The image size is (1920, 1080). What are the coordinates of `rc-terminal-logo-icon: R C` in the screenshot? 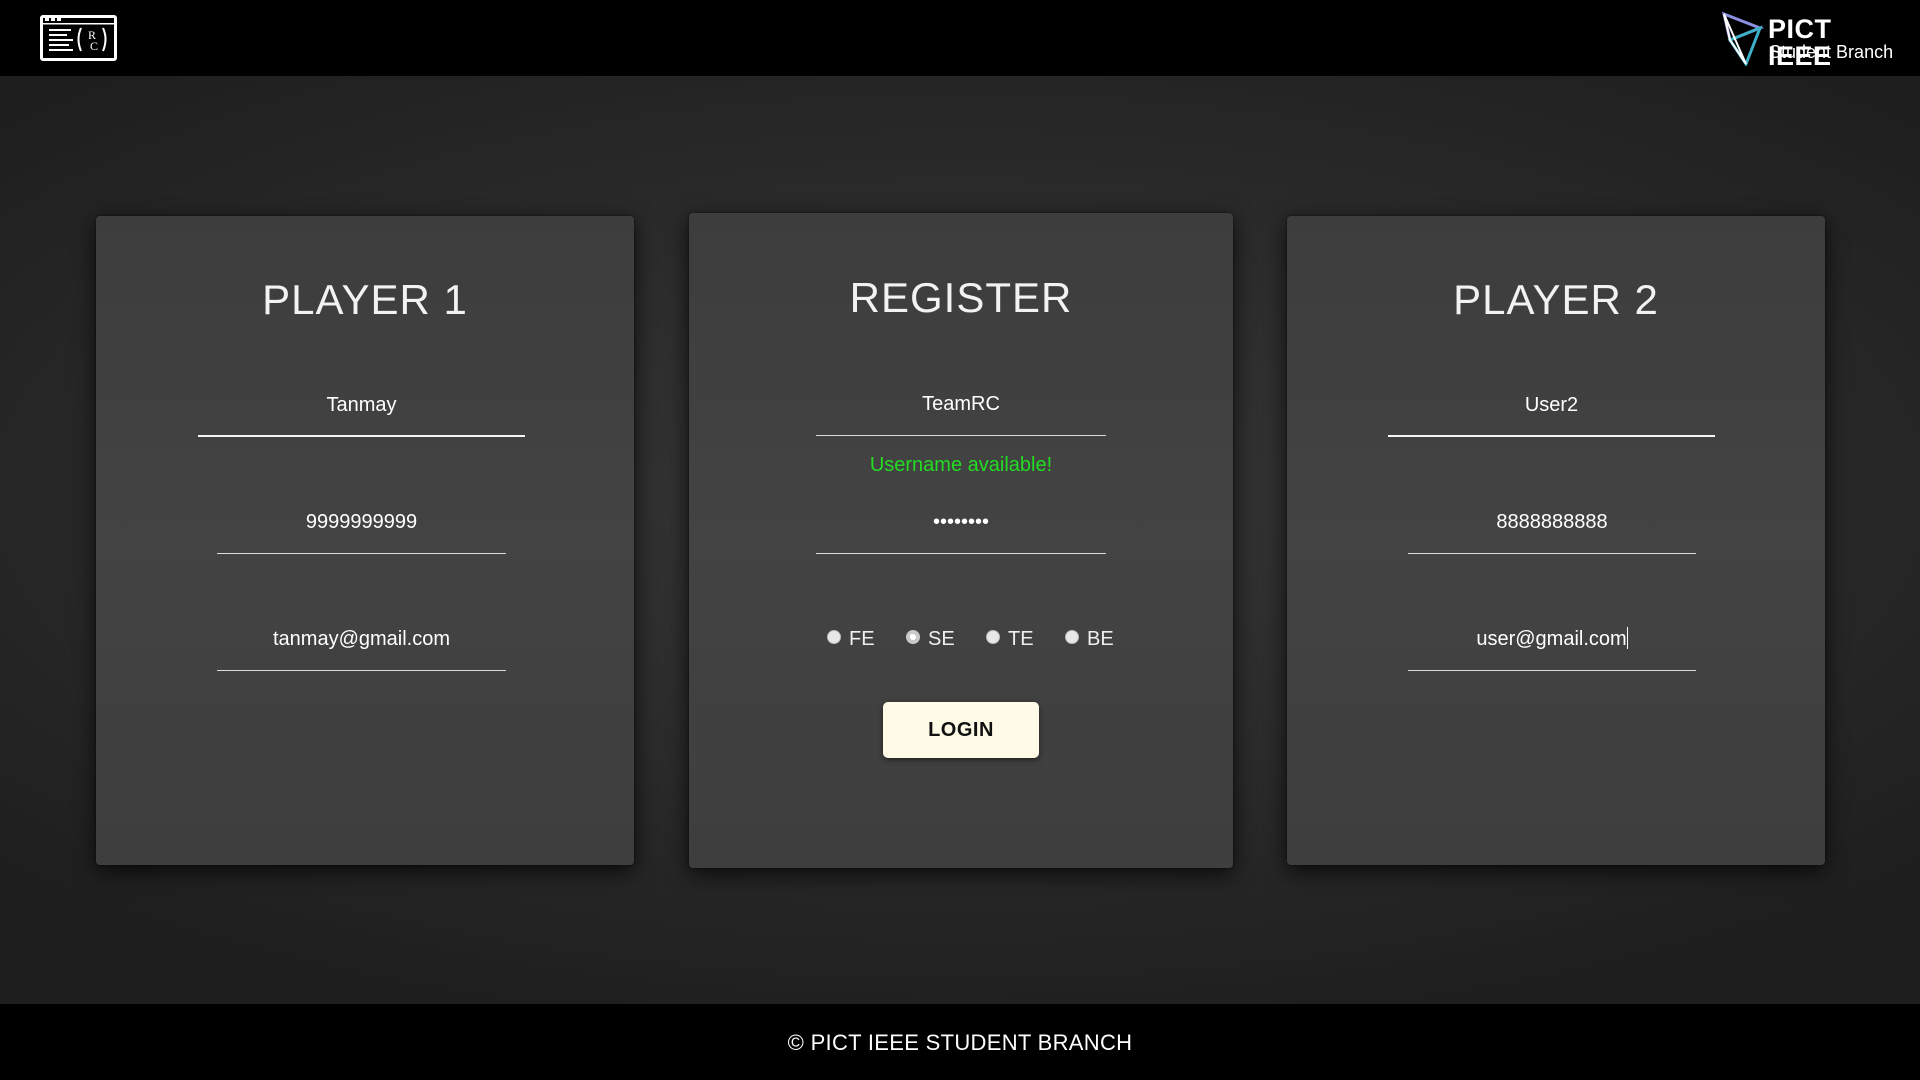 It's located at (78, 35).